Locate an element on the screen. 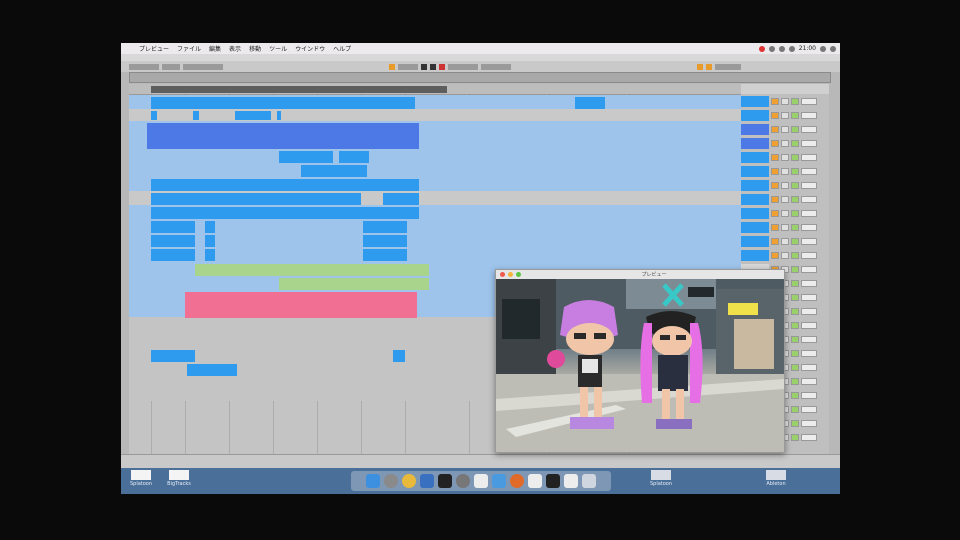 This screenshot has width=960, height=540. loop-toggle is located at coordinates (392, 66).